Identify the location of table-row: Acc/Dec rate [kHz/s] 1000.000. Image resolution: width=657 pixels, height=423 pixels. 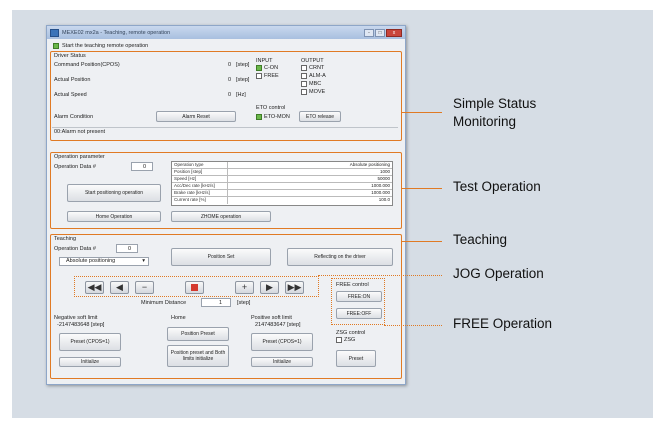
(282, 186).